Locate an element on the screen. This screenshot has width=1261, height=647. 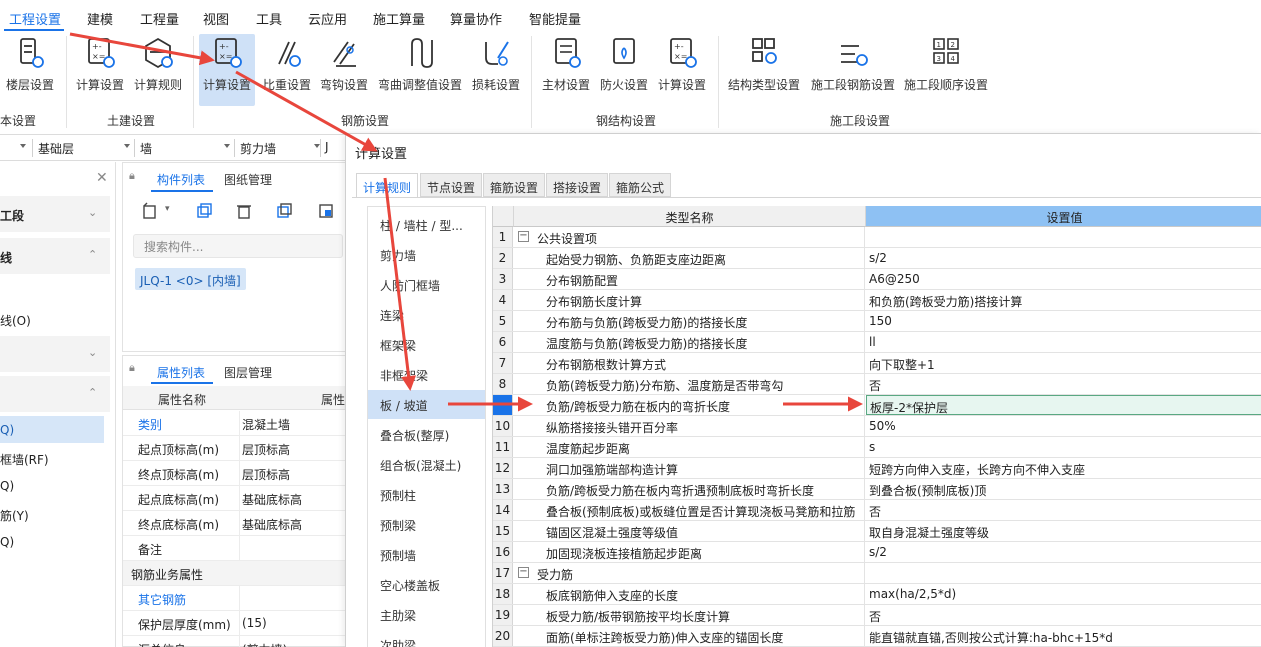
structure-type-button: 结构类型设置 is located at coordinates (764, 70).